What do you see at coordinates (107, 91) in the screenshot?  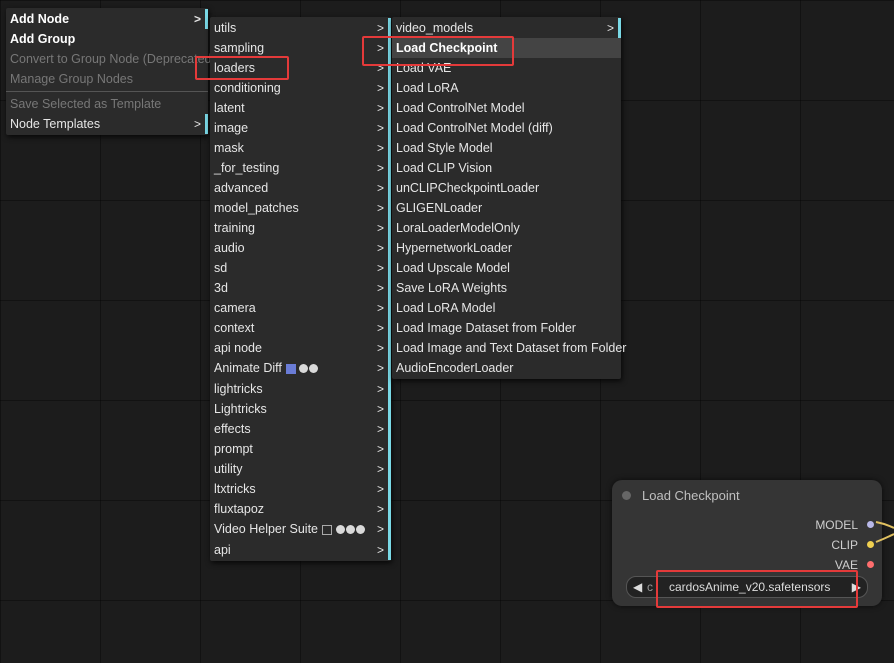 I see `menu-separator` at bounding box center [107, 91].